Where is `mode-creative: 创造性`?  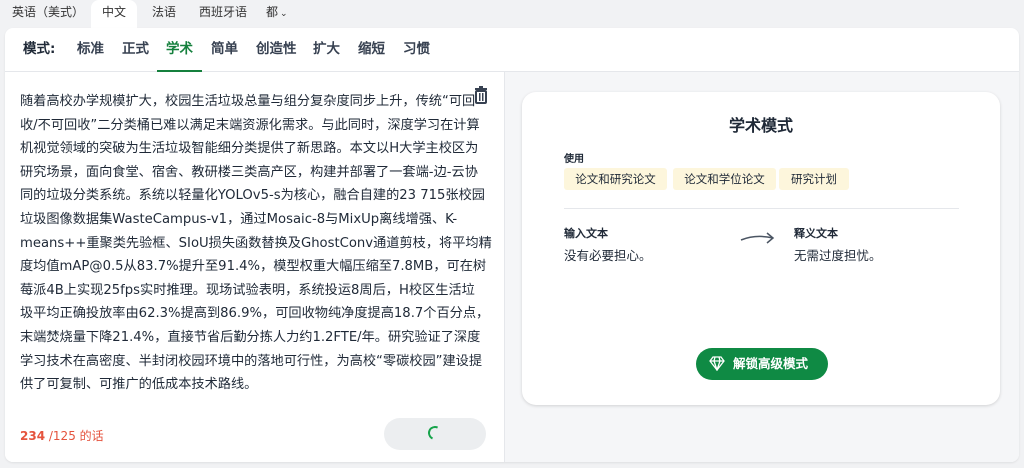 mode-creative: 创造性 is located at coordinates (276, 50).